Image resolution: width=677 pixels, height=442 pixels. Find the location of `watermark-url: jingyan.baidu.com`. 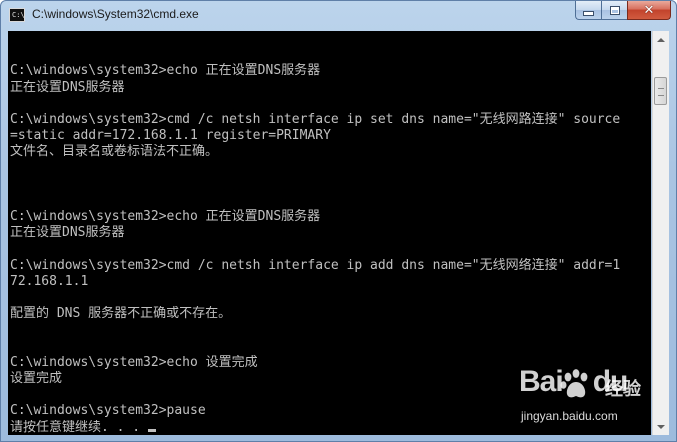

watermark-url: jingyan.baidu.com is located at coordinates (569, 416).